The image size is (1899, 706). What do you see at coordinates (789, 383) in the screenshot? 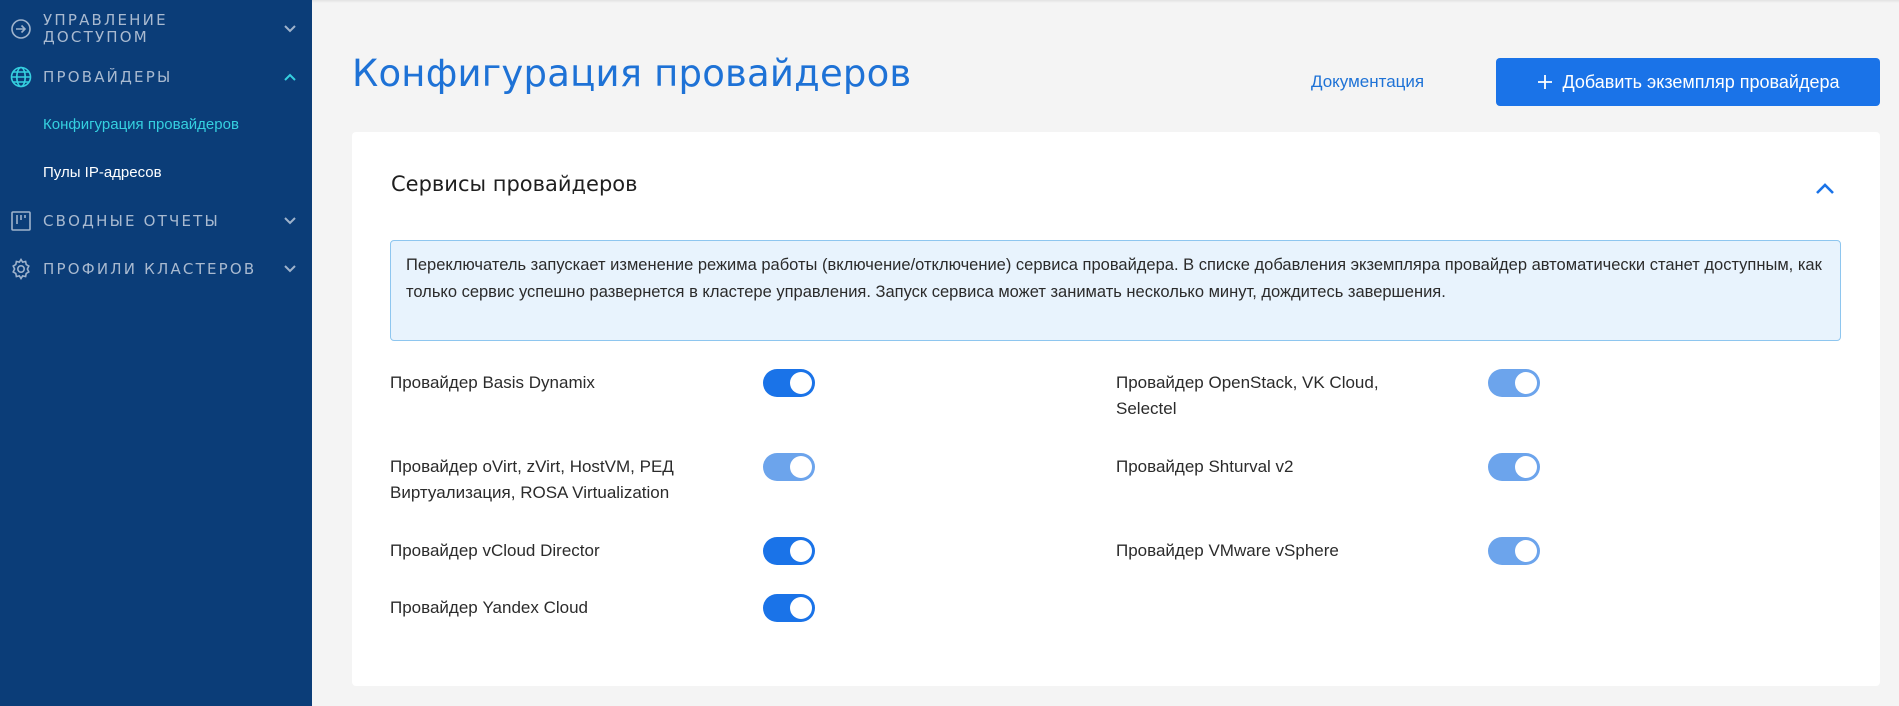
I see `toggle-basis-dynamix` at bounding box center [789, 383].